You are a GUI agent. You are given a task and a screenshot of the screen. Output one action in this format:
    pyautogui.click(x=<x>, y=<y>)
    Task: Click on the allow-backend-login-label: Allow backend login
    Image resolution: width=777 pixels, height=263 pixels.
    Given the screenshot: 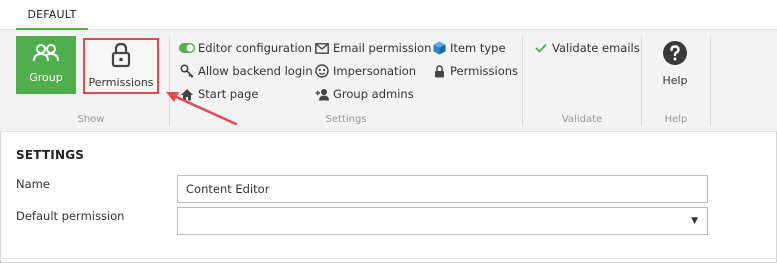 What is the action you would take?
    pyautogui.click(x=255, y=71)
    